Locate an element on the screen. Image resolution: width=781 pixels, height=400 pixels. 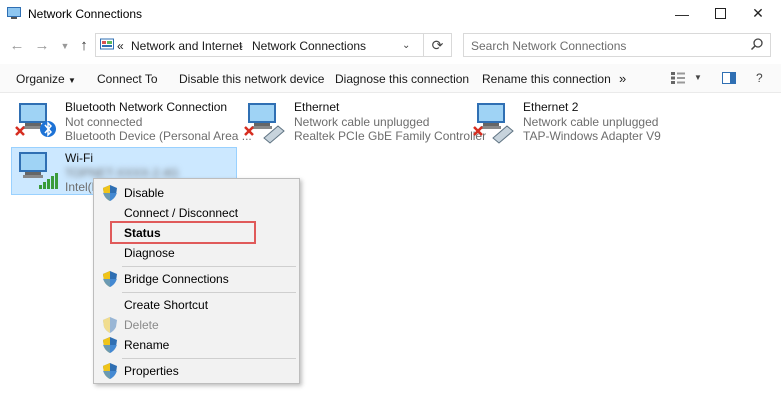
bluetooth-adapter-icon is located at coordinates (35, 120).